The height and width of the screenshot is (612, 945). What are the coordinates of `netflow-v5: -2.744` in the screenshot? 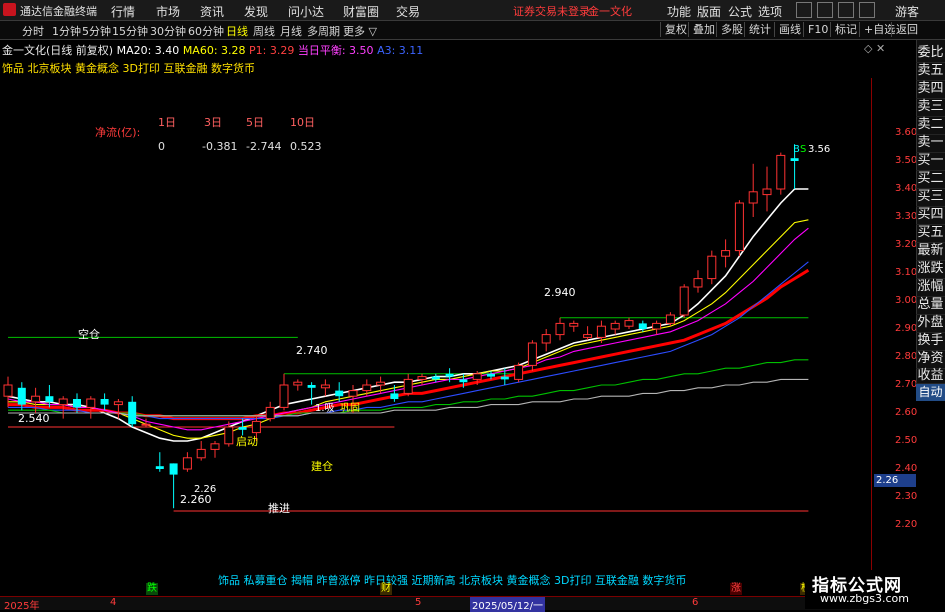 It's located at (264, 146).